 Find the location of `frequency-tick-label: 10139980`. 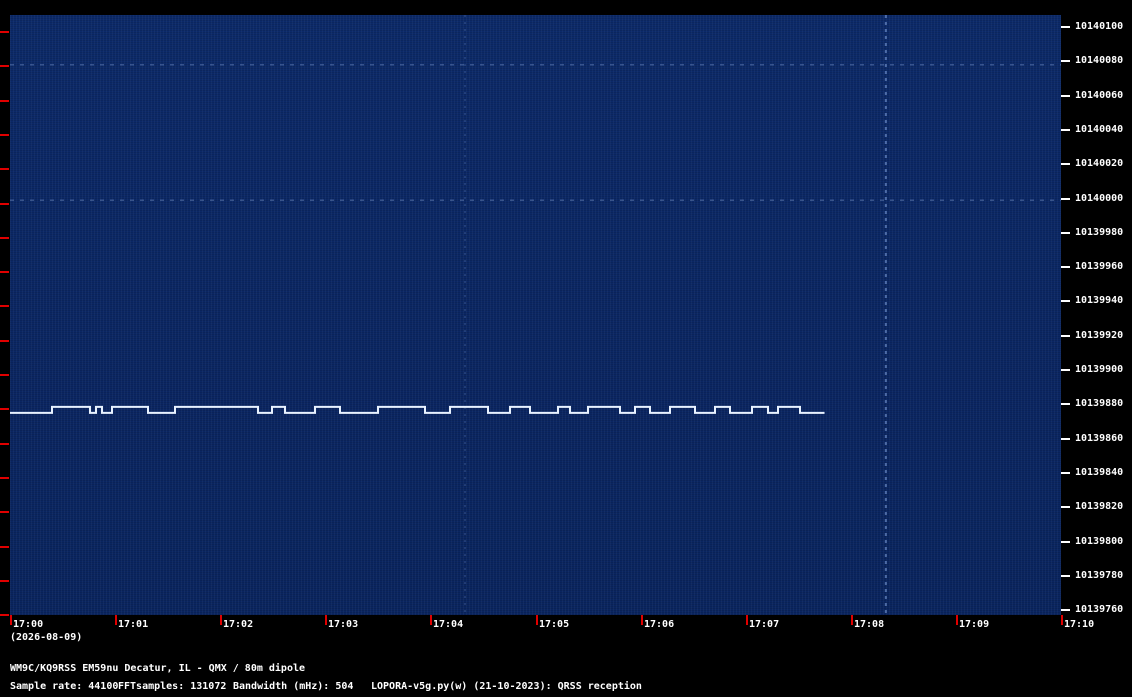

frequency-tick-label: 10139980 is located at coordinates (1099, 232).